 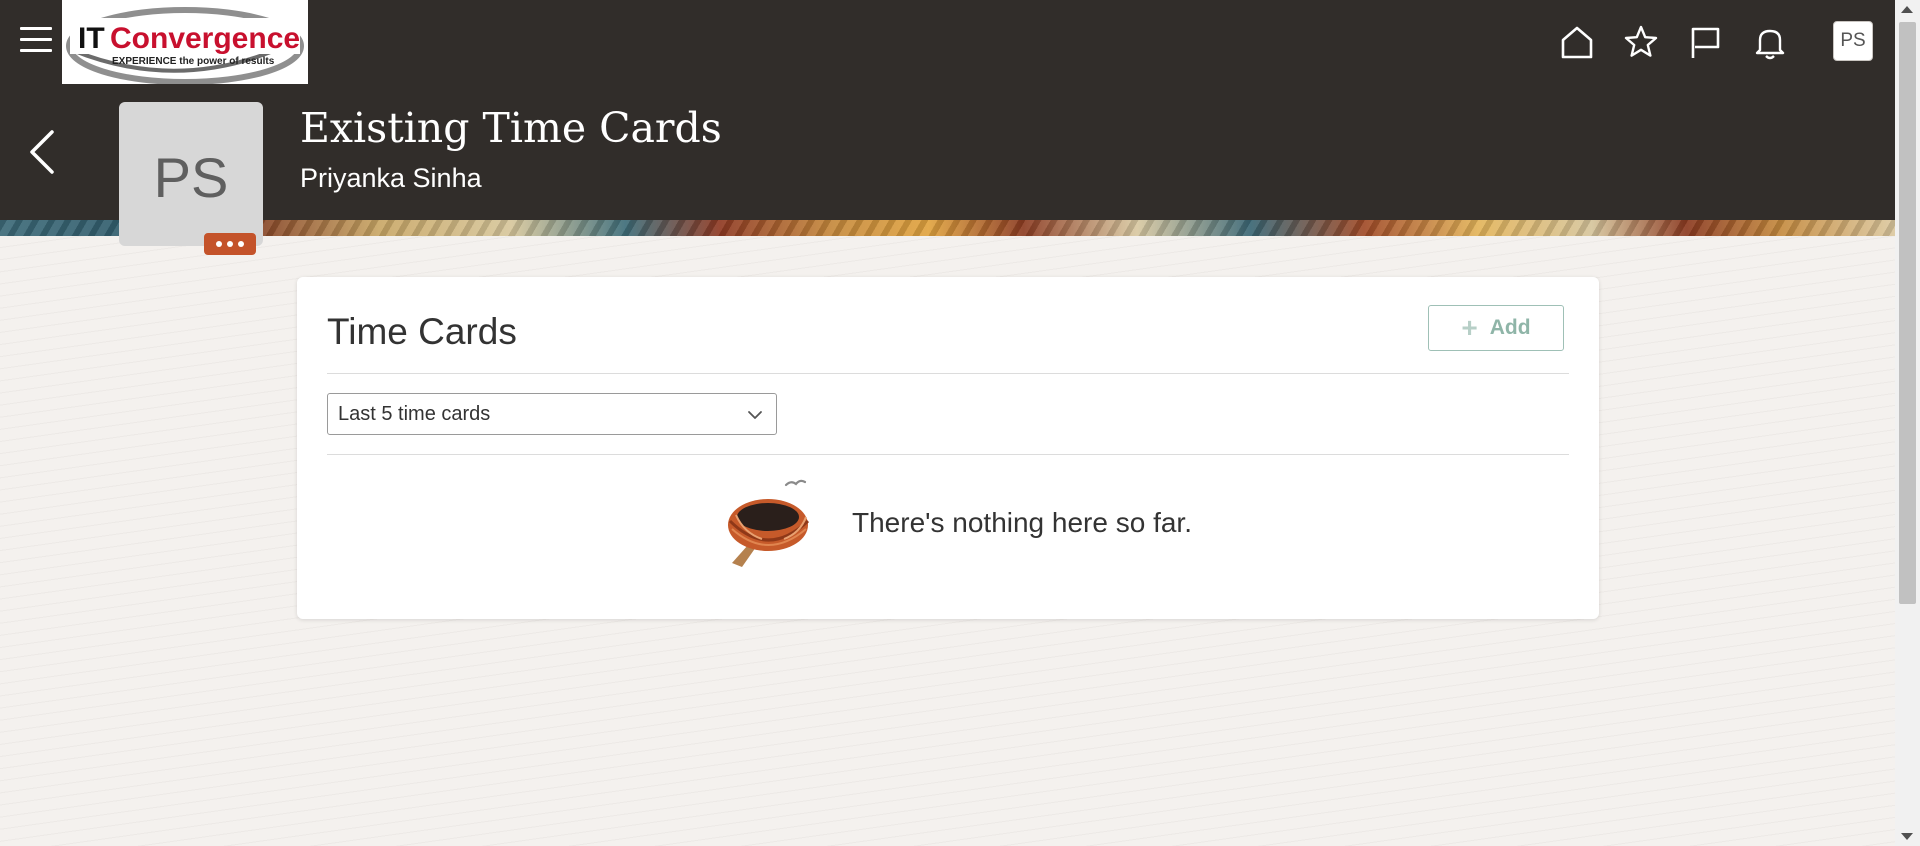 I want to click on favorites-star-icon, so click(x=1641, y=42).